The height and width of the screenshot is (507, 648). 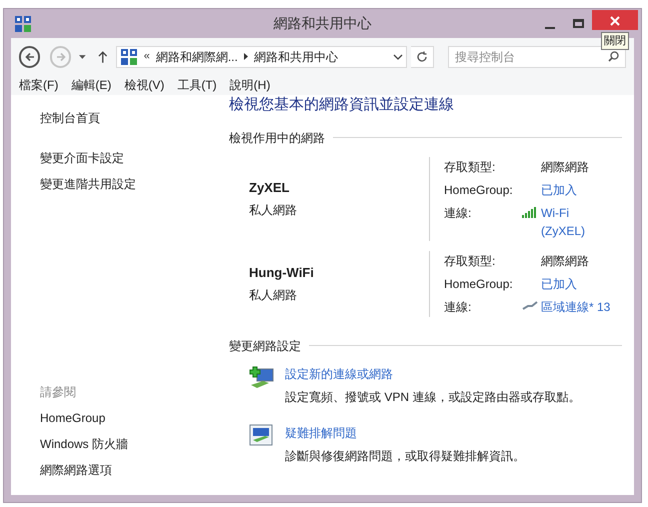 What do you see at coordinates (70, 118) in the screenshot?
I see `sidebar-link: 控制台首頁` at bounding box center [70, 118].